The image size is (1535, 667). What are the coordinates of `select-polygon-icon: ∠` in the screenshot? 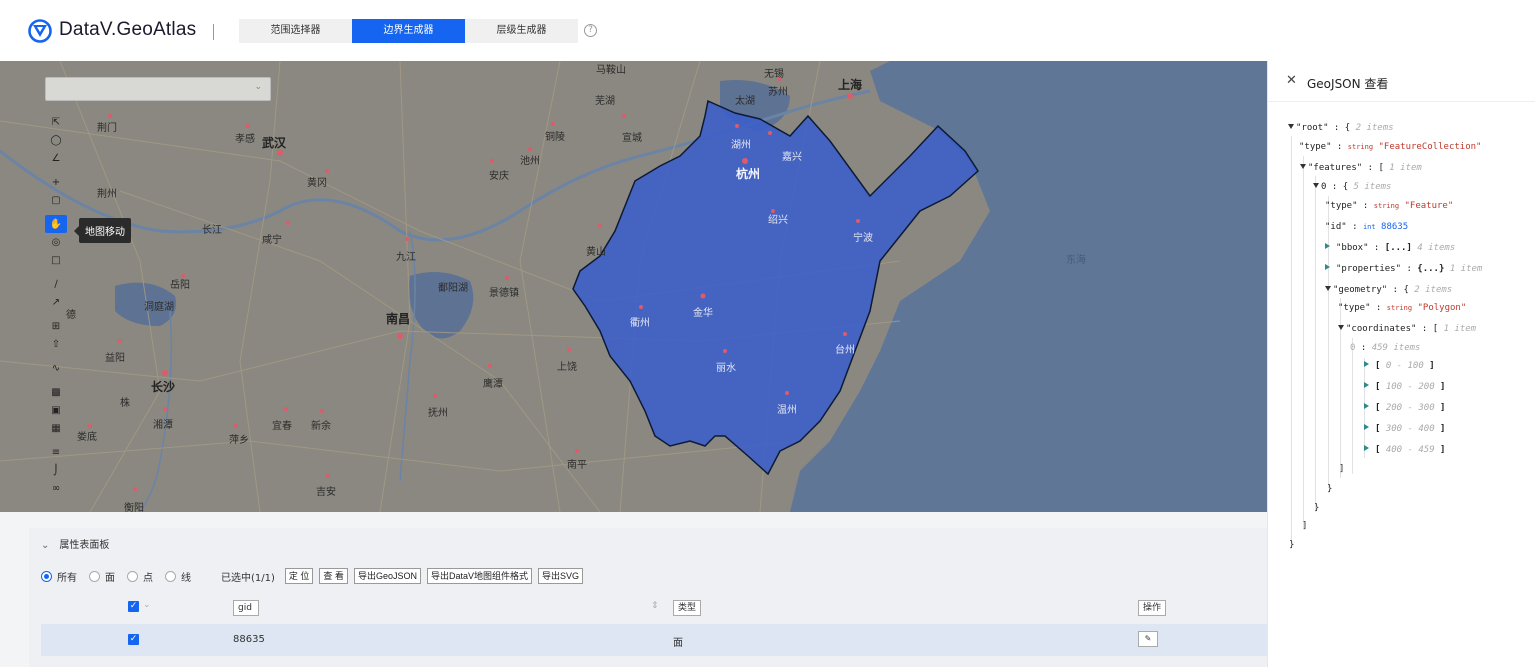 It's located at (56, 158).